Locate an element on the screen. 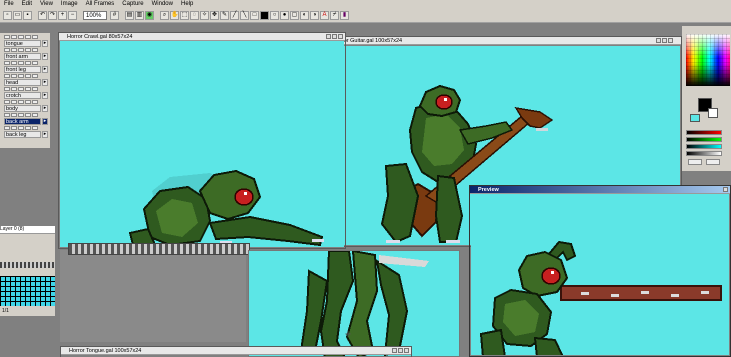 The width and height of the screenshot is (731, 357). menu-edit: Edit is located at coordinates (27, 4).